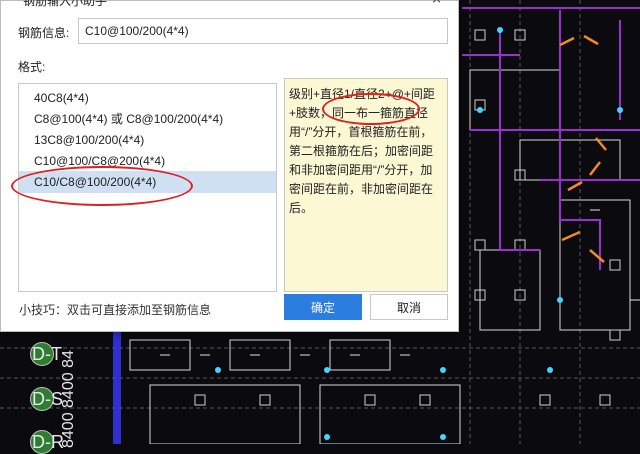 This screenshot has height=454, width=640. I want to click on rebar-info-label: 钢筋信息:, so click(44, 33).